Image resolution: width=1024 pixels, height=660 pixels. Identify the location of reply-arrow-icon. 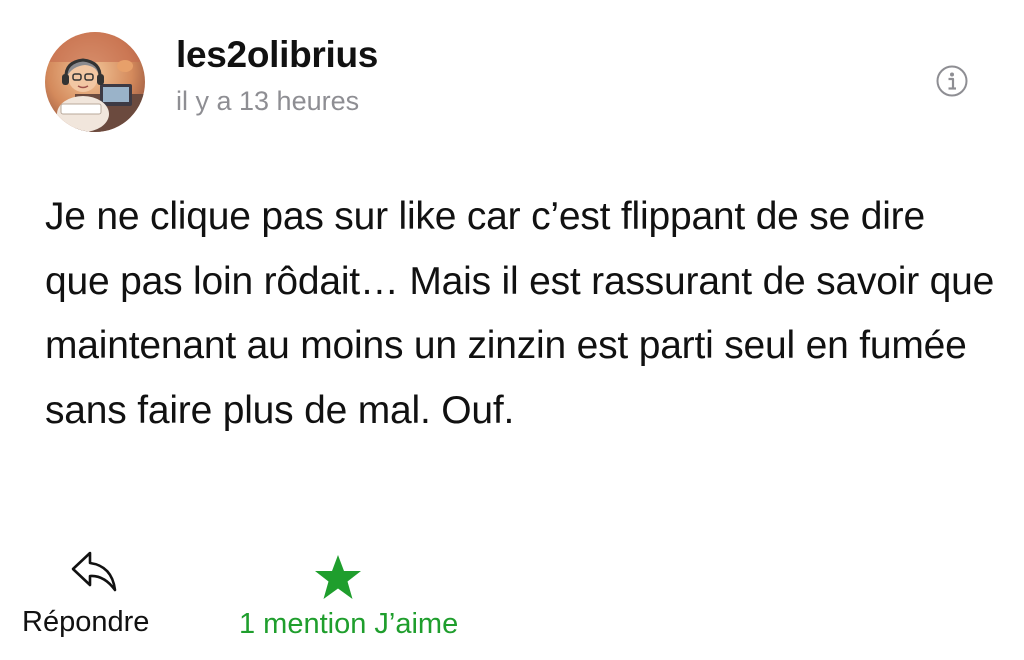
(94, 572).